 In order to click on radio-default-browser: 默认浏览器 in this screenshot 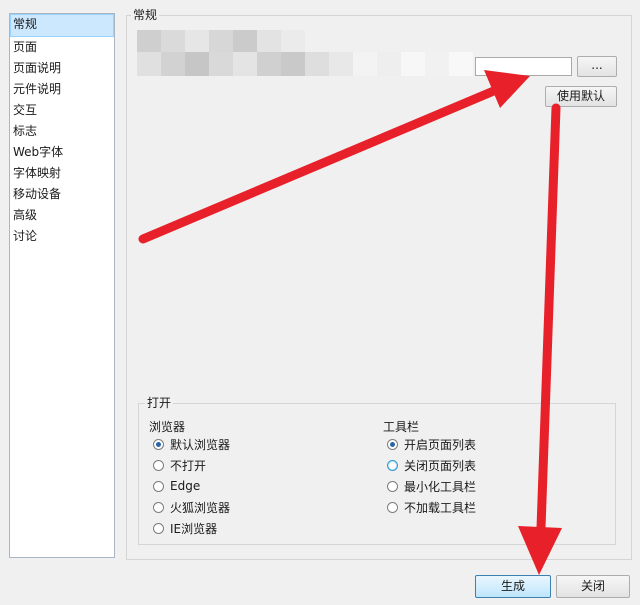, I will do `click(191, 444)`.